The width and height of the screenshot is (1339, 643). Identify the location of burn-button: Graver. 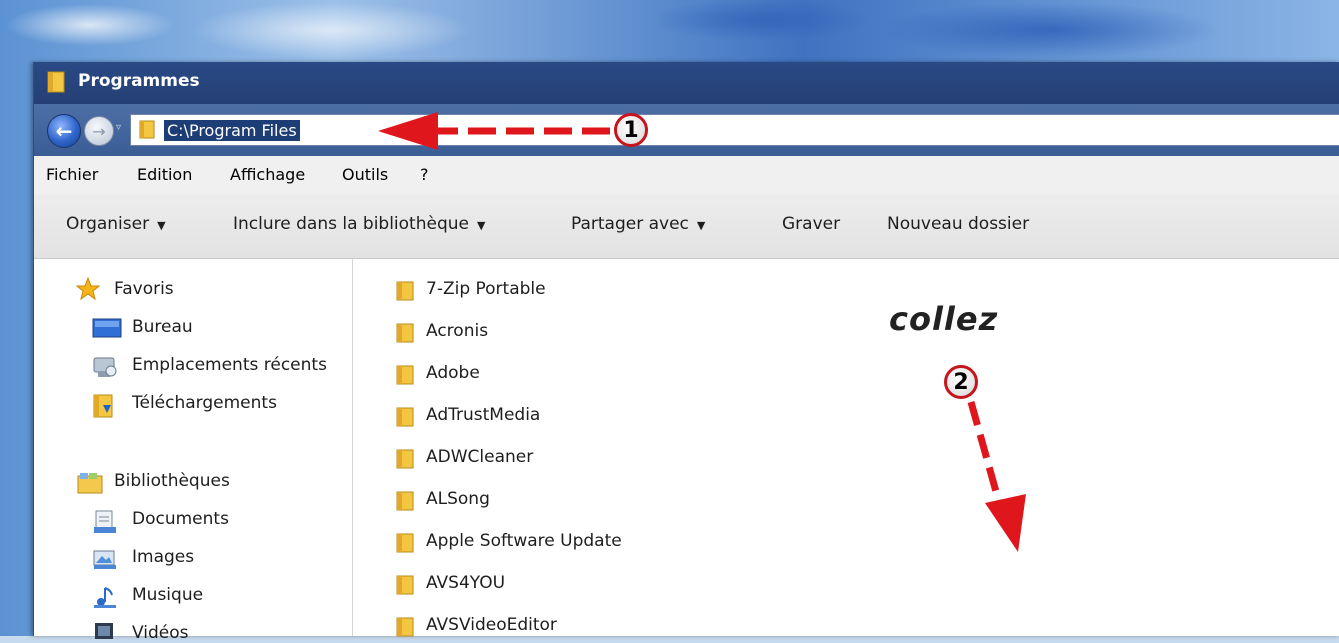
(811, 224).